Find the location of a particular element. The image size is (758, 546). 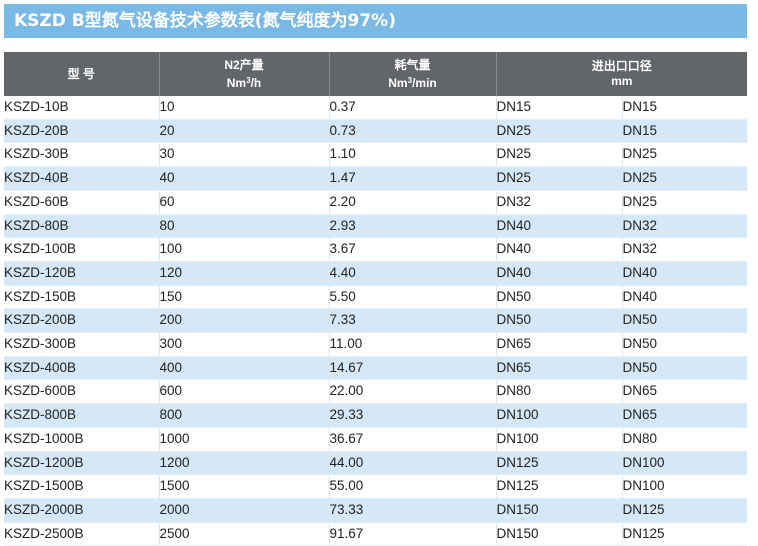

table-row: KSZD-120B 120 4.40 DN40 DN40 is located at coordinates (376, 273).